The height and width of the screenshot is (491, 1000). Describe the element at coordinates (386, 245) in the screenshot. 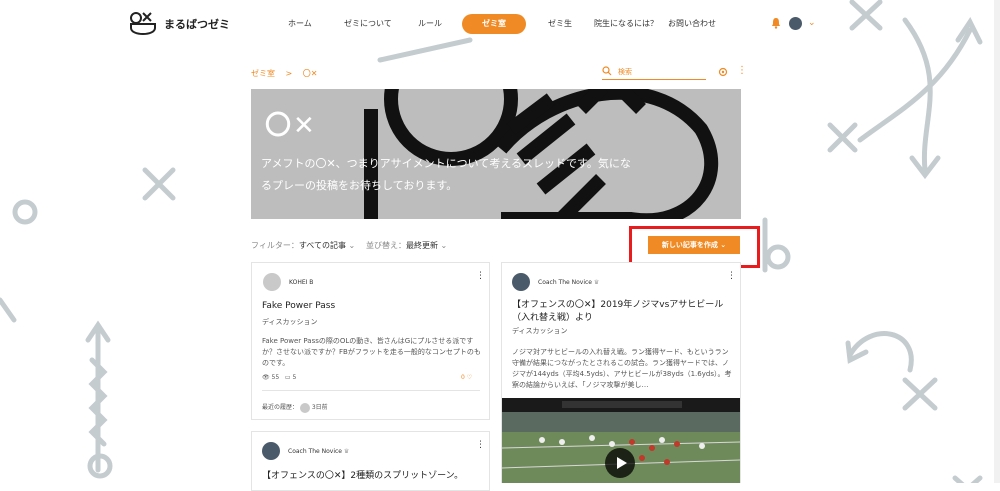

I see `sort-label: 並び替え：` at that location.